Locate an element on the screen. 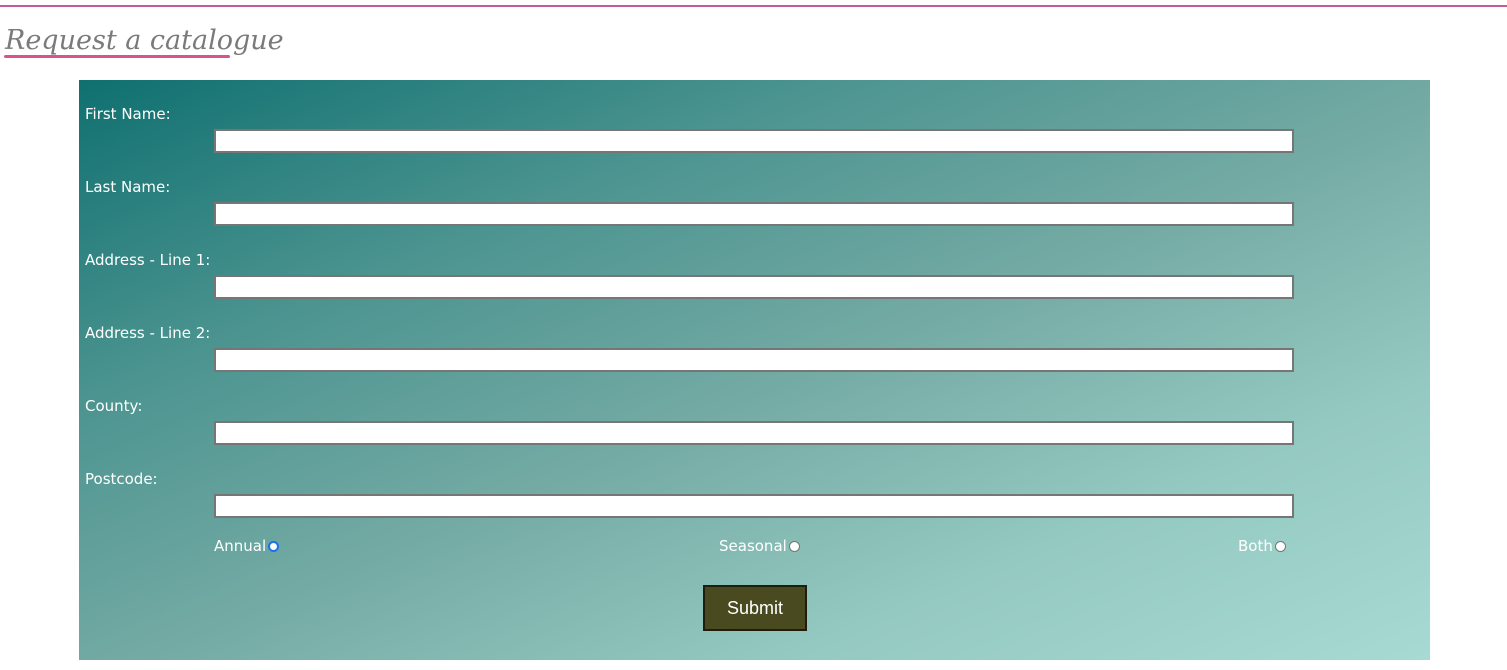 The height and width of the screenshot is (670, 1507). postcode-input is located at coordinates (754, 506).